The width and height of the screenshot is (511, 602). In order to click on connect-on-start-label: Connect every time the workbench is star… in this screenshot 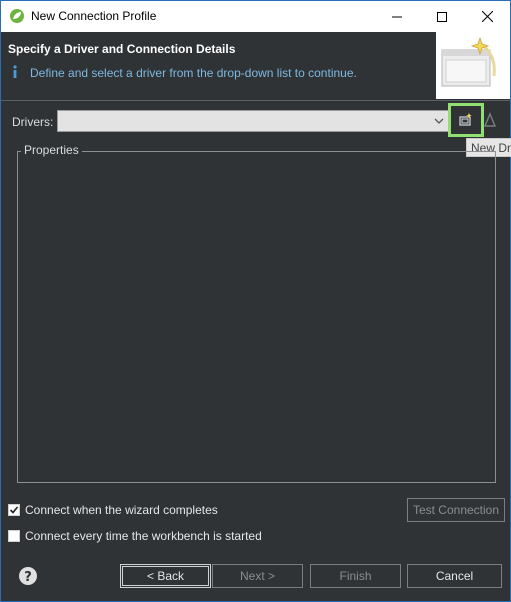, I will do `click(143, 536)`.